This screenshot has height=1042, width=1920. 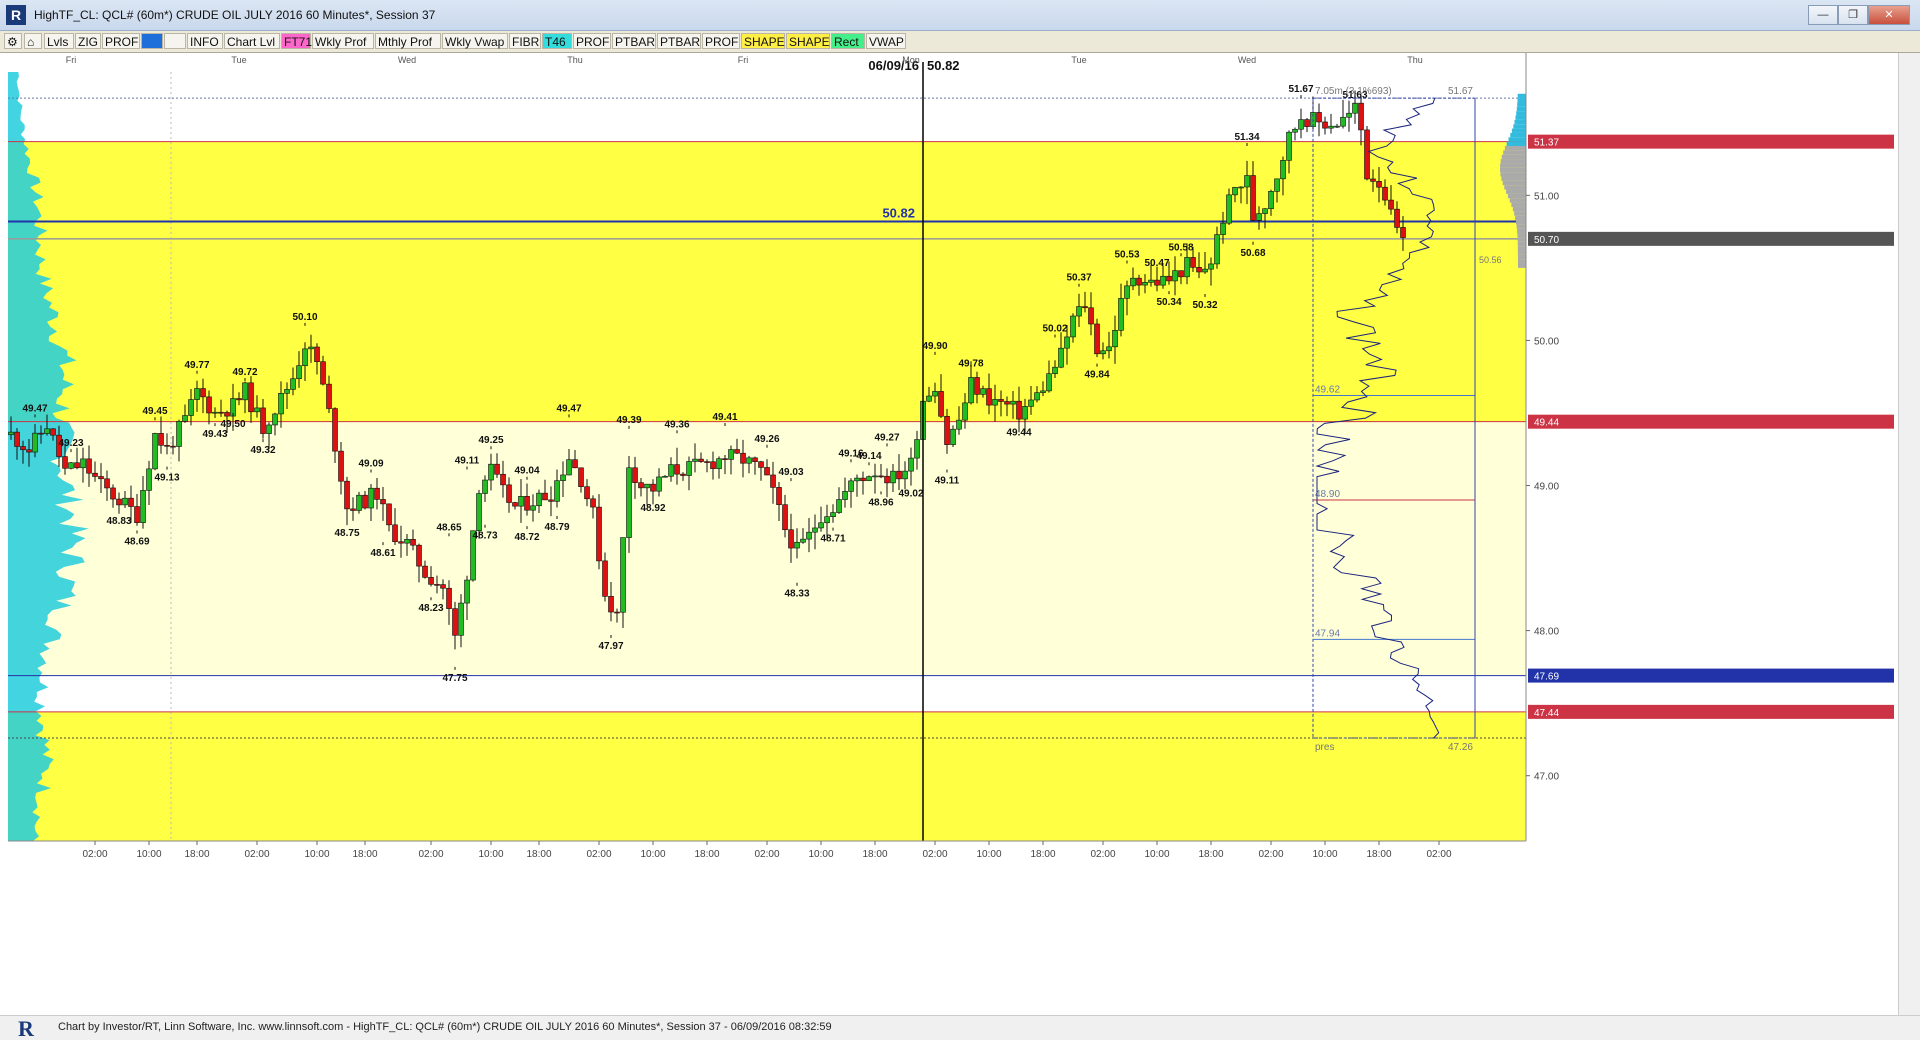 What do you see at coordinates (296, 41) in the screenshot?
I see `toolbar-button-7: FT71` at bounding box center [296, 41].